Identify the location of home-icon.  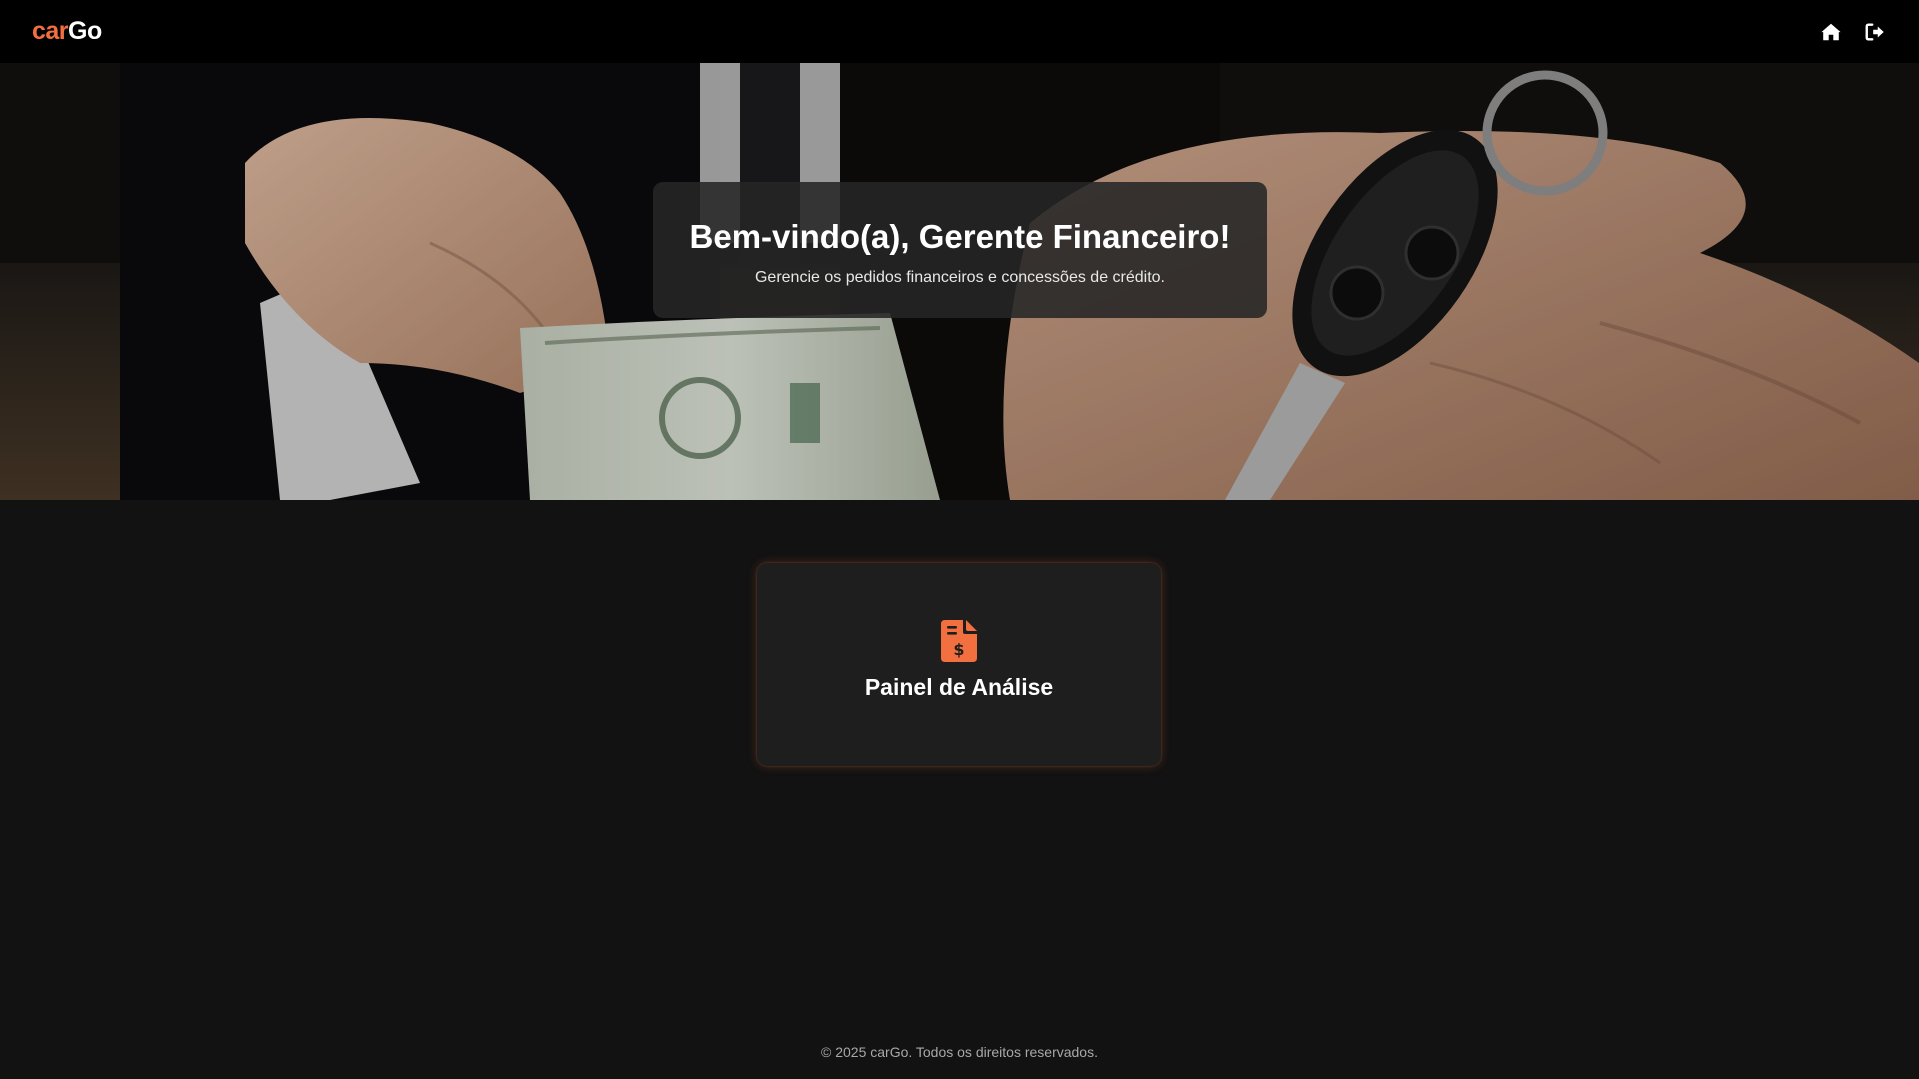
(1831, 32).